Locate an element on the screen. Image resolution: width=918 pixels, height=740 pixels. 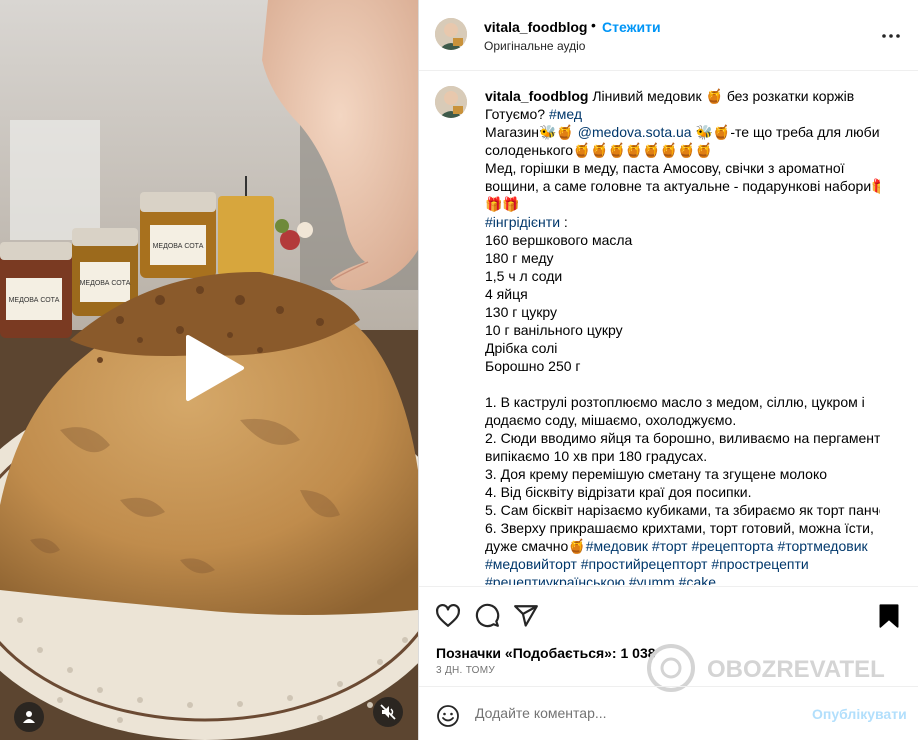
caption-line-text: 130 г цукру is located at coordinates (521, 312).